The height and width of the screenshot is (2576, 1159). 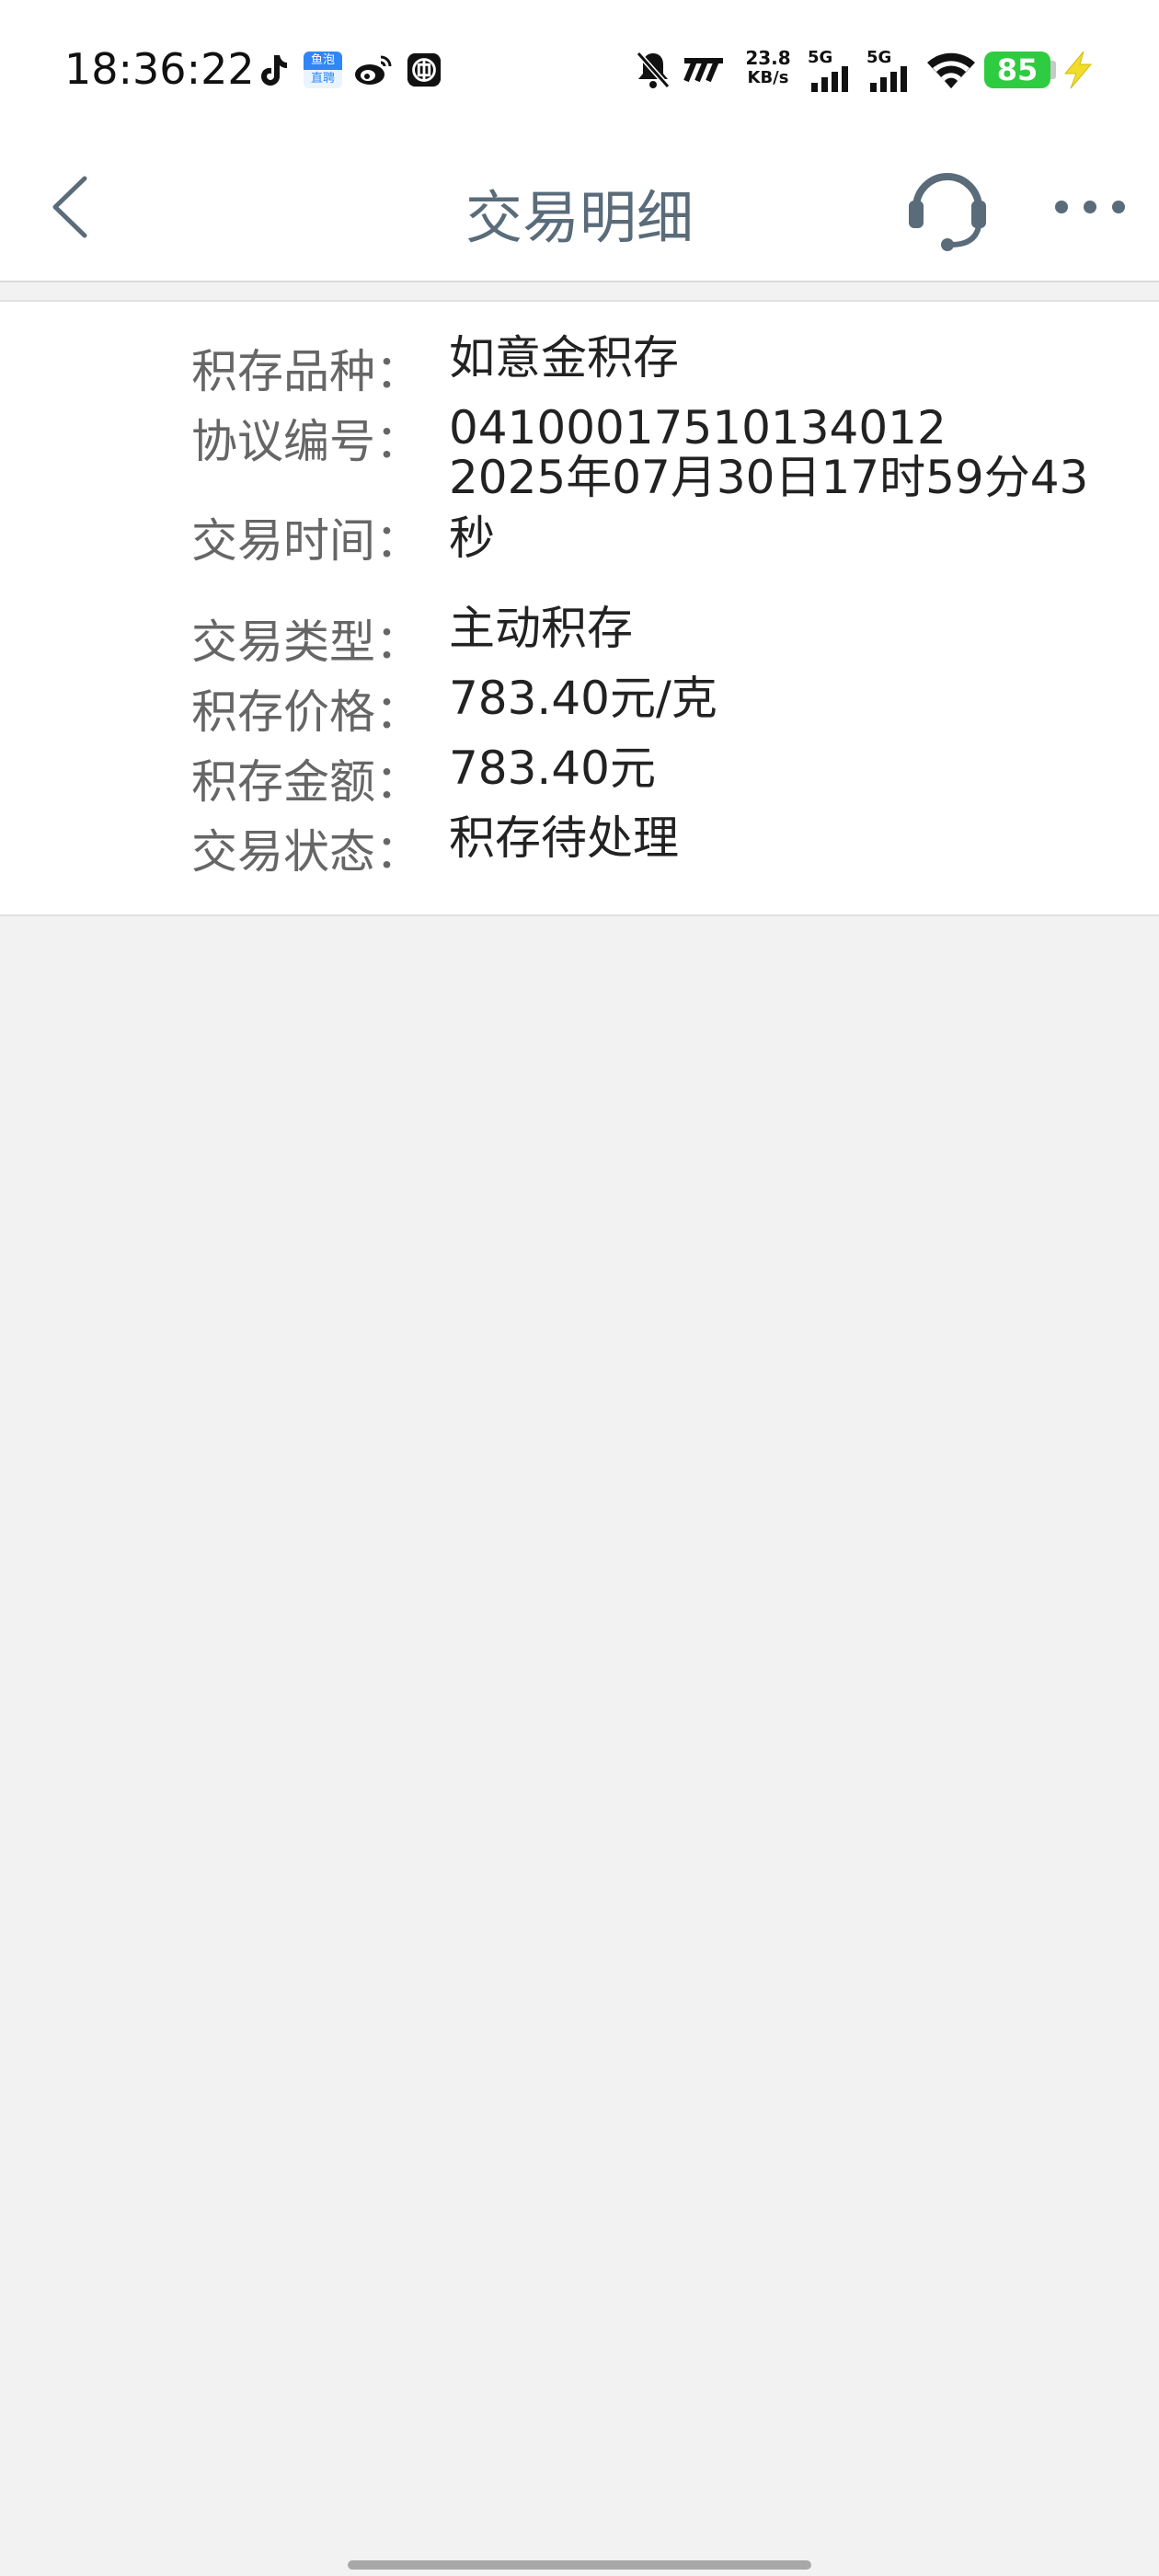 What do you see at coordinates (274, 70) in the screenshot?
I see `tiktok-icon` at bounding box center [274, 70].